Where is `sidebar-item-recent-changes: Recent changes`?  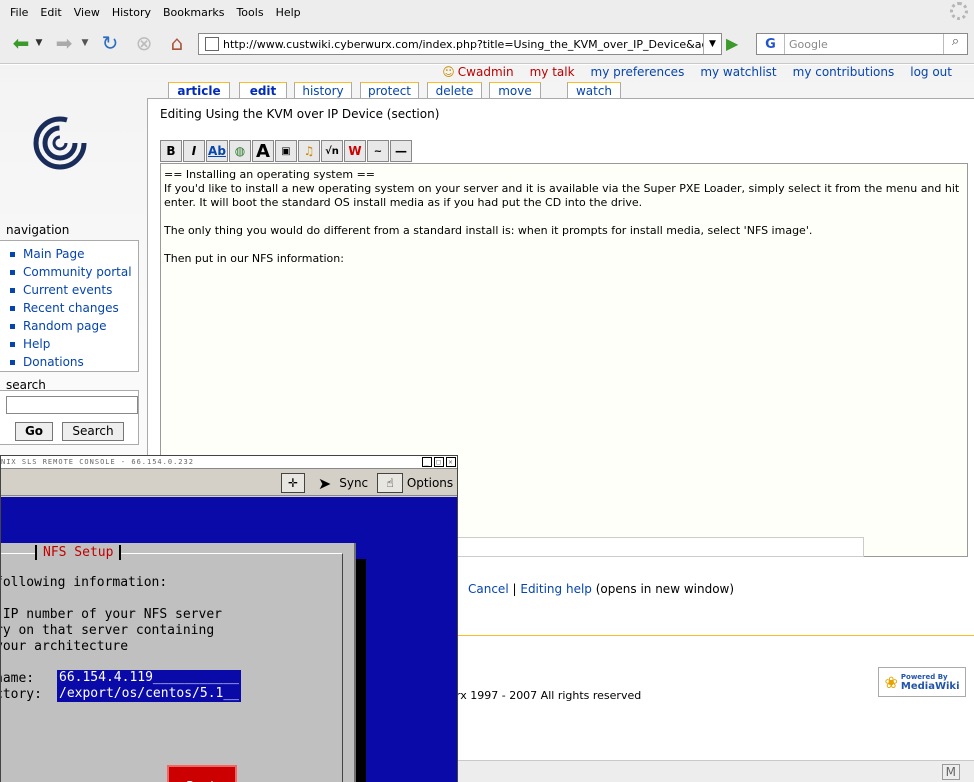
sidebar-item-recent-changes: Recent changes is located at coordinates (74, 308).